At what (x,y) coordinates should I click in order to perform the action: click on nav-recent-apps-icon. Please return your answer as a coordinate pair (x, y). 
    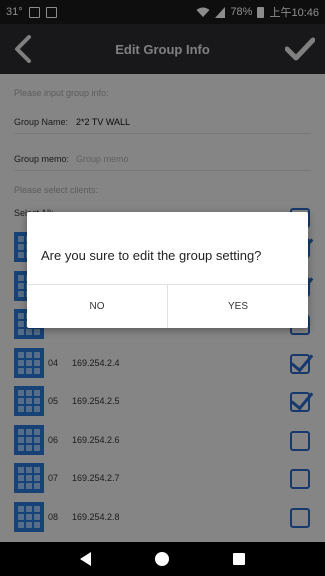
    Looking at the image, I should click on (239, 559).